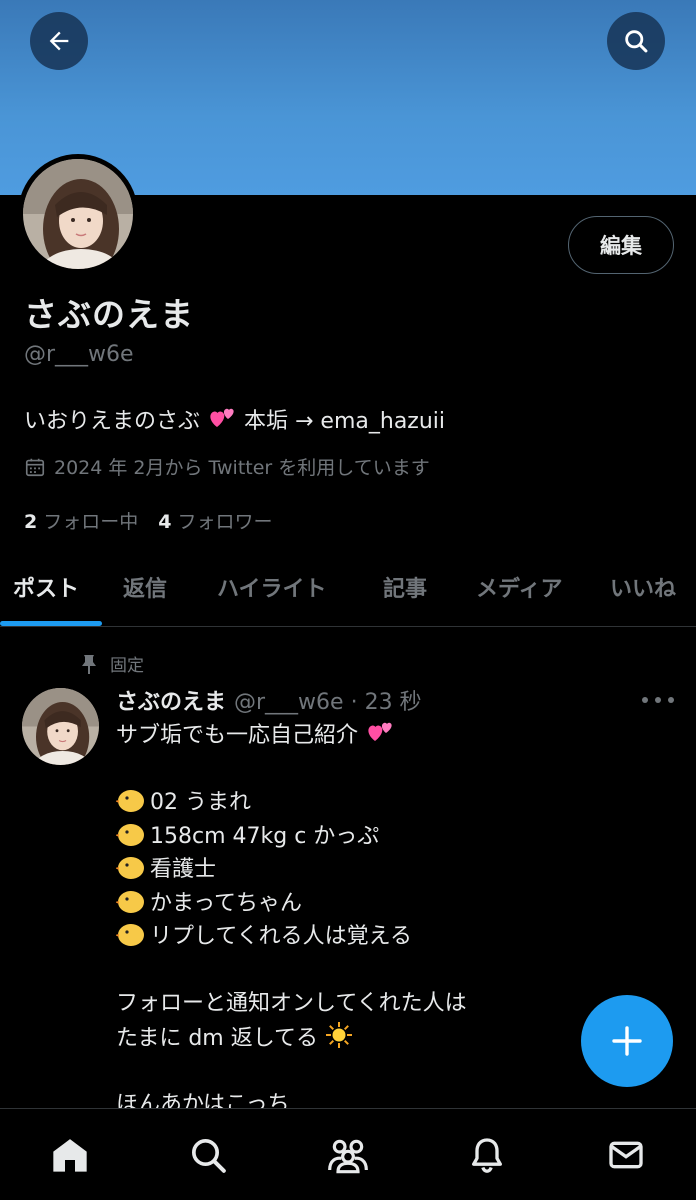 Image resolution: width=696 pixels, height=1200 pixels. What do you see at coordinates (217, 1038) in the screenshot?
I see `post-line-text: たまに dm 返してる` at bounding box center [217, 1038].